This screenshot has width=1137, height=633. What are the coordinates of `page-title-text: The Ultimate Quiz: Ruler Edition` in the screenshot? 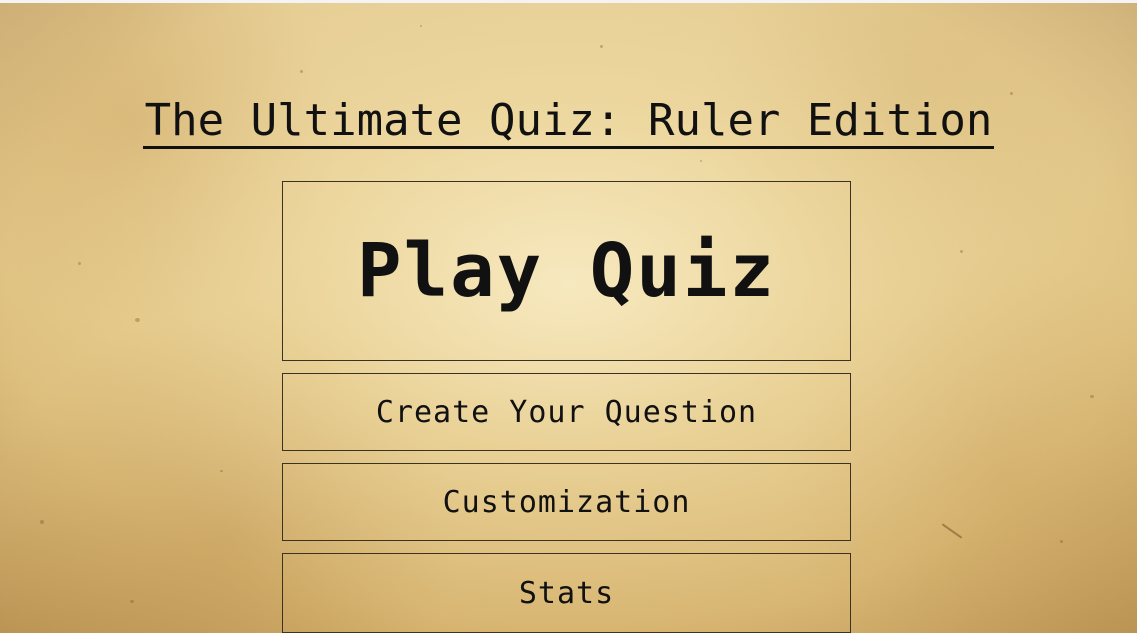 It's located at (568, 122).